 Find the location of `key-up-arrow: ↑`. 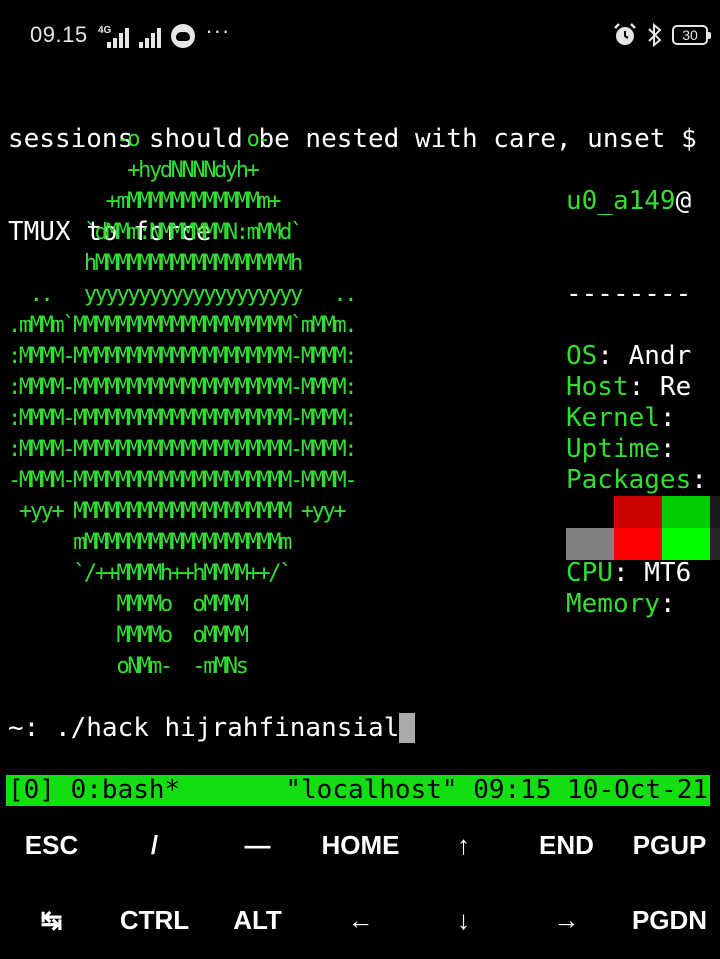

key-up-arrow: ↑ is located at coordinates (463, 845).